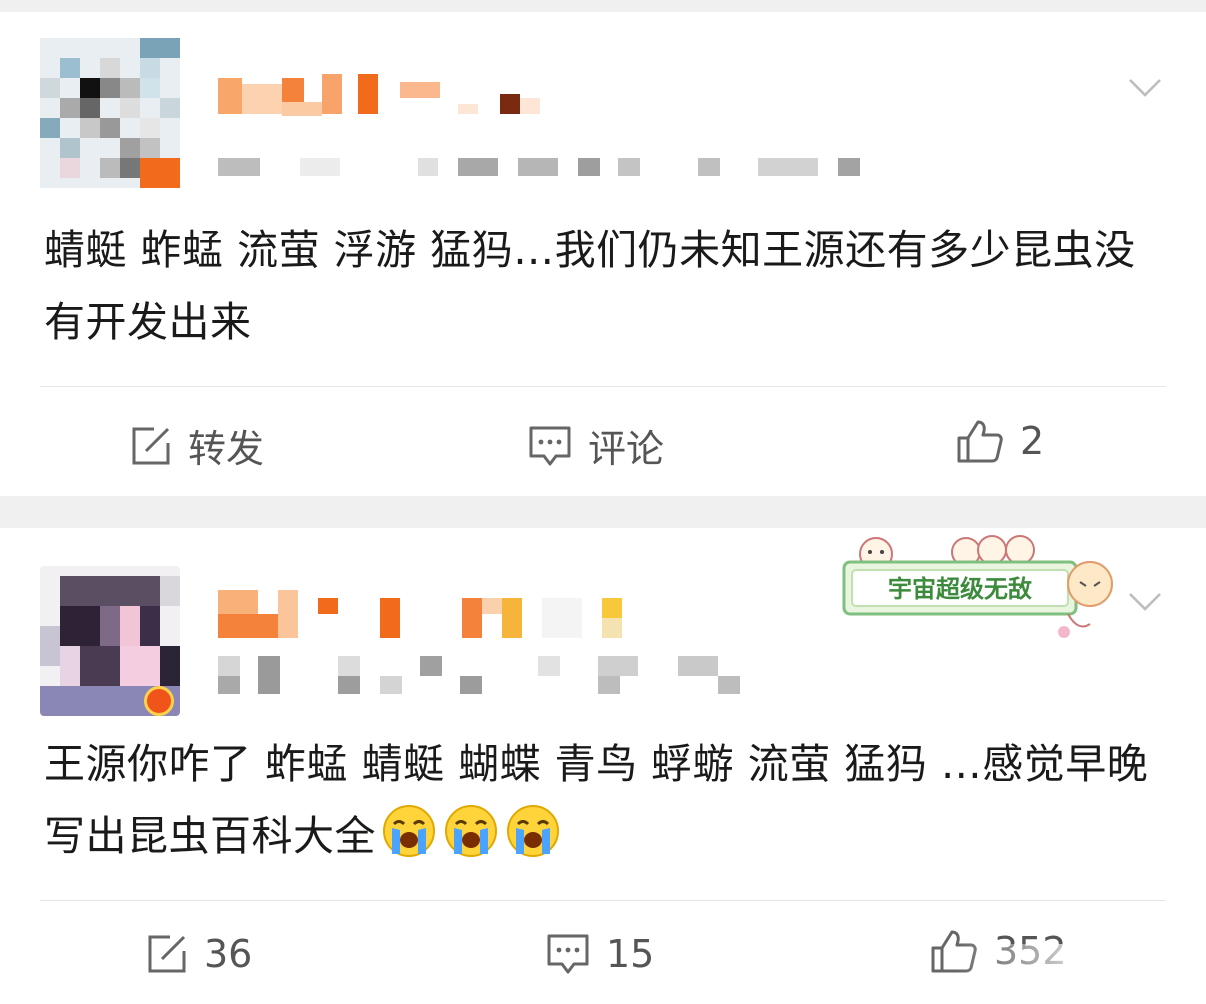 This screenshot has width=1206, height=1004. Describe the element at coordinates (980, 441) in the screenshot. I see `thumbs-up-icon` at that location.